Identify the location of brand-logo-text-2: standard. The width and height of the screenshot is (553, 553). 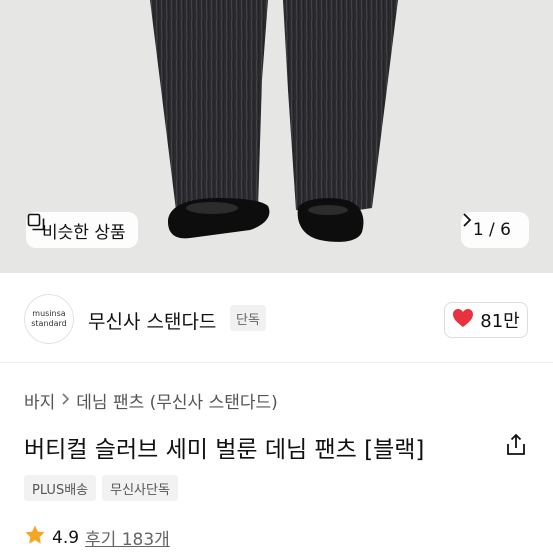
(49, 323).